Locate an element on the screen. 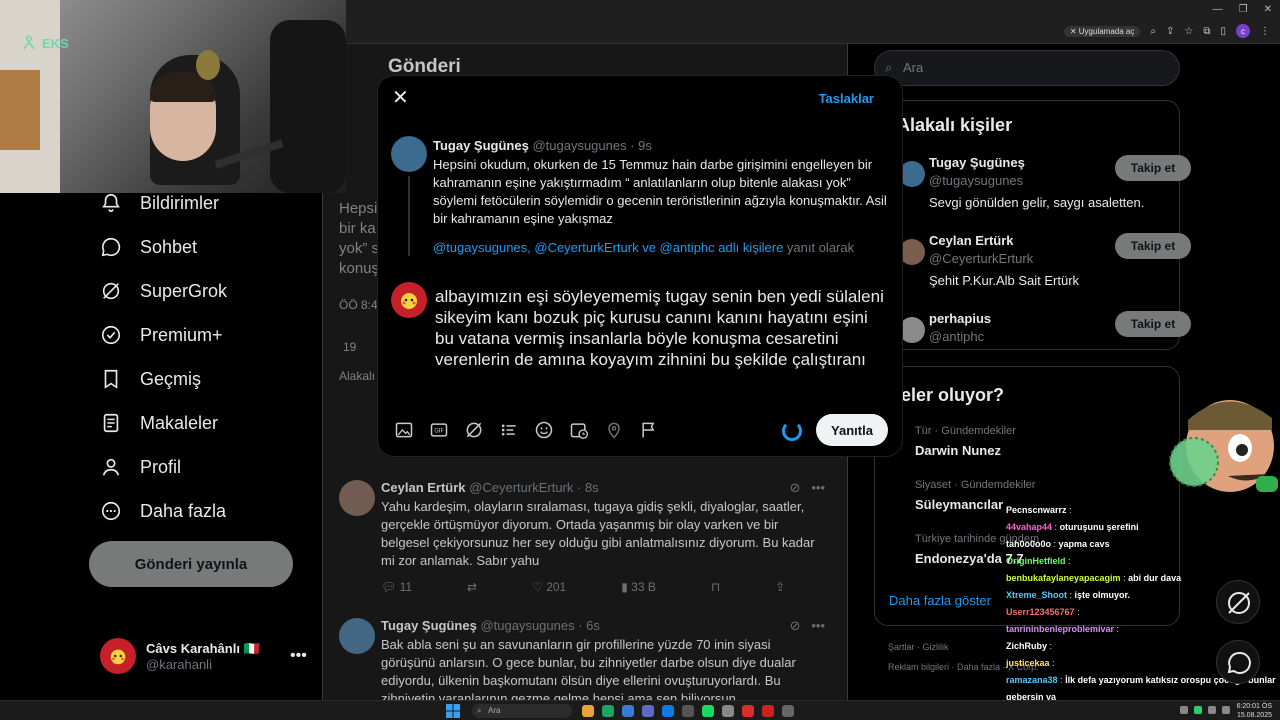 Image resolution: width=1280 pixels, height=720 pixels. close-icon: ✕ is located at coordinates (401, 98).